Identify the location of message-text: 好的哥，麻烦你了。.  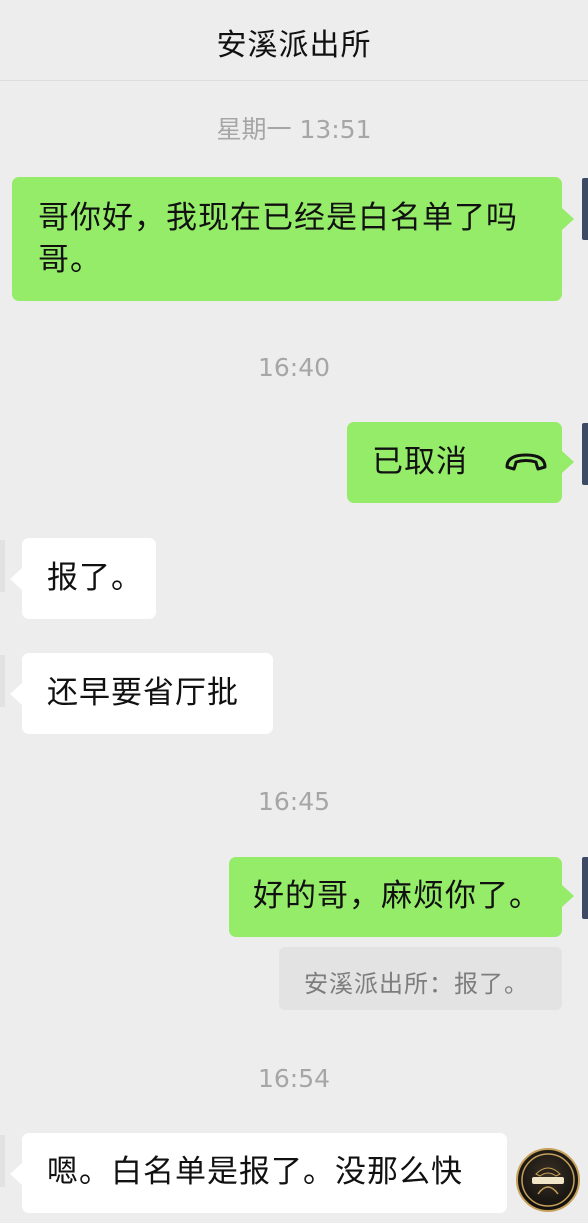
(397, 896).